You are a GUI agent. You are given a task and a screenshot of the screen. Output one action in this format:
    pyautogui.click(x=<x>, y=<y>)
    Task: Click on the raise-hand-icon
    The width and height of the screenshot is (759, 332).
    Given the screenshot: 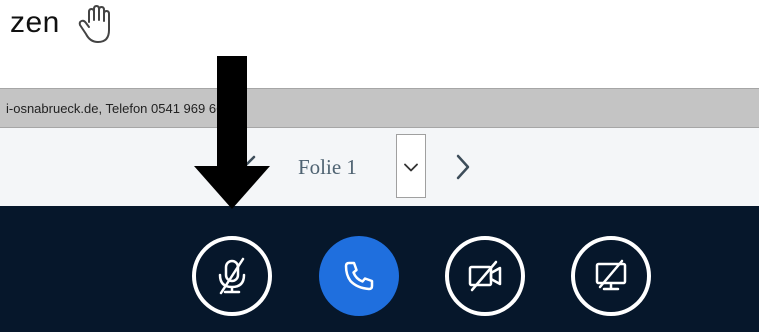 What is the action you would take?
    pyautogui.click(x=98, y=25)
    